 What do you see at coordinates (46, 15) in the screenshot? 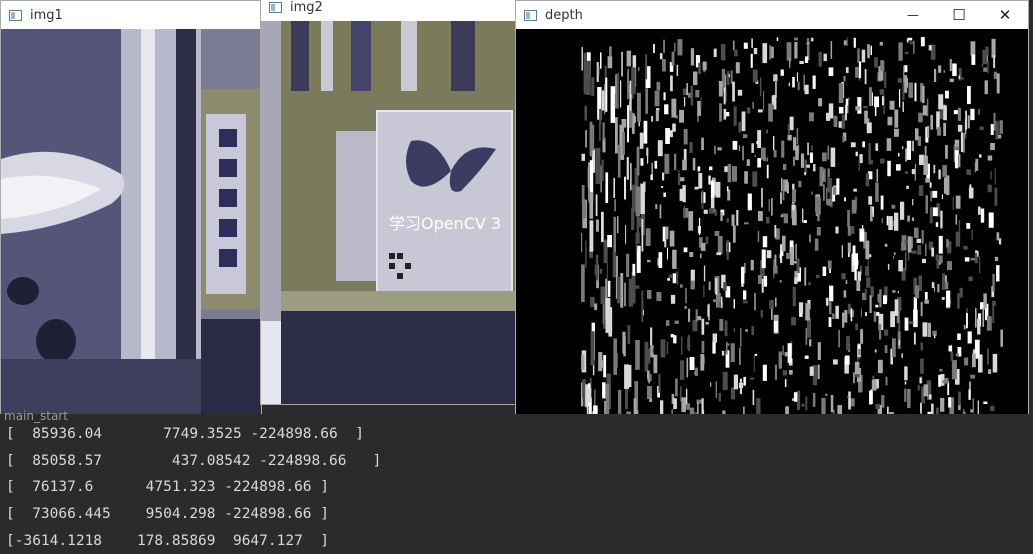
I see `img1-title: img1` at bounding box center [46, 15].